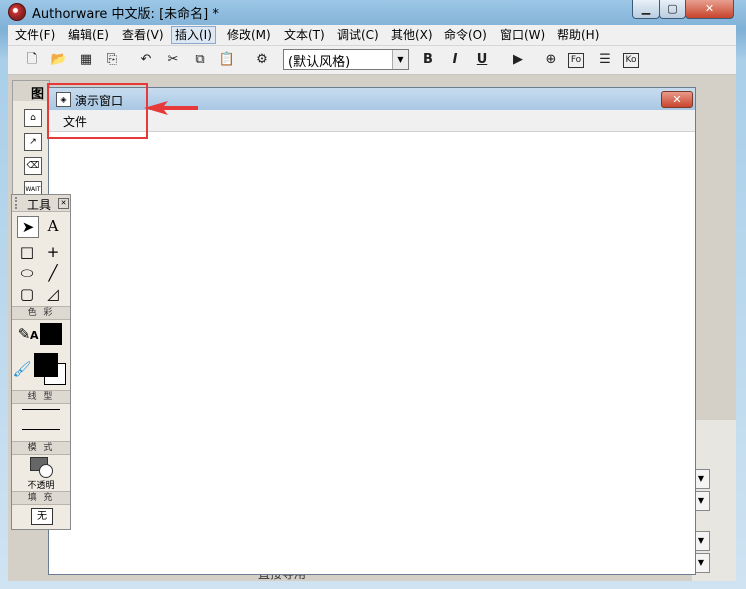  I want to click on menu-text: 文本(T), so click(304, 35).